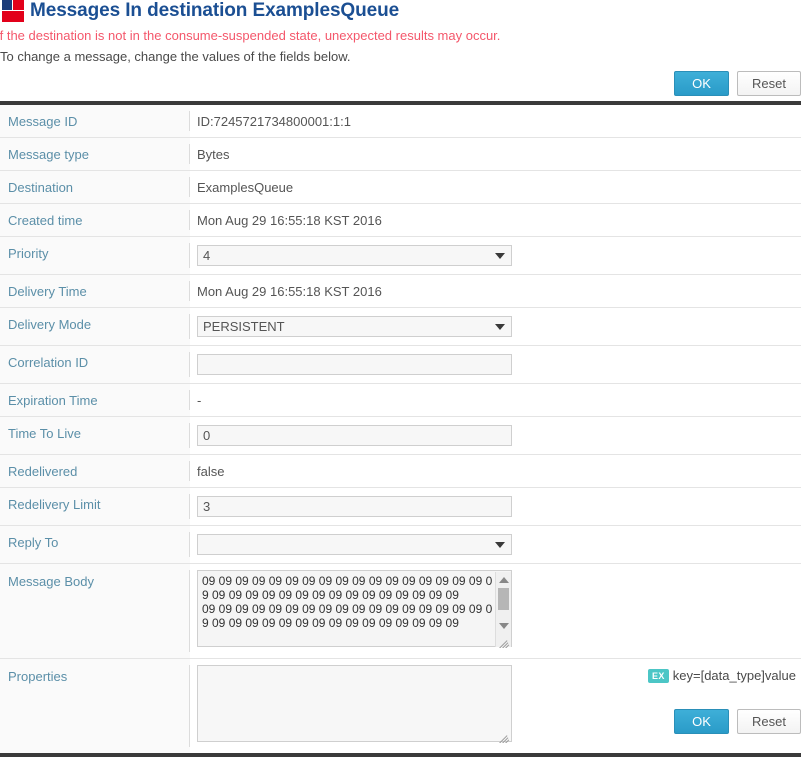 This screenshot has height=757, width=804. Describe the element at coordinates (211, 471) in the screenshot. I see `static-value: false` at that location.